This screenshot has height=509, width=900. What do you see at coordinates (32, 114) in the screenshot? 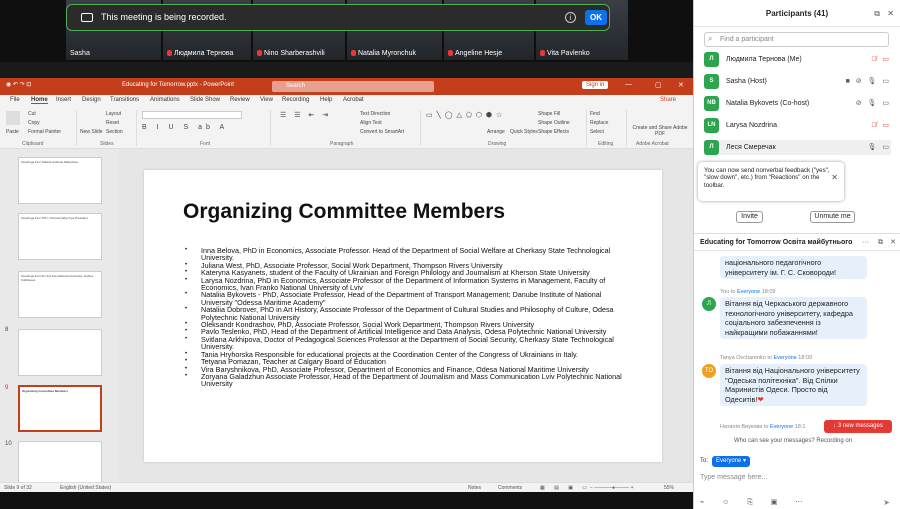
I see `cut-button: Cut` at bounding box center [32, 114].